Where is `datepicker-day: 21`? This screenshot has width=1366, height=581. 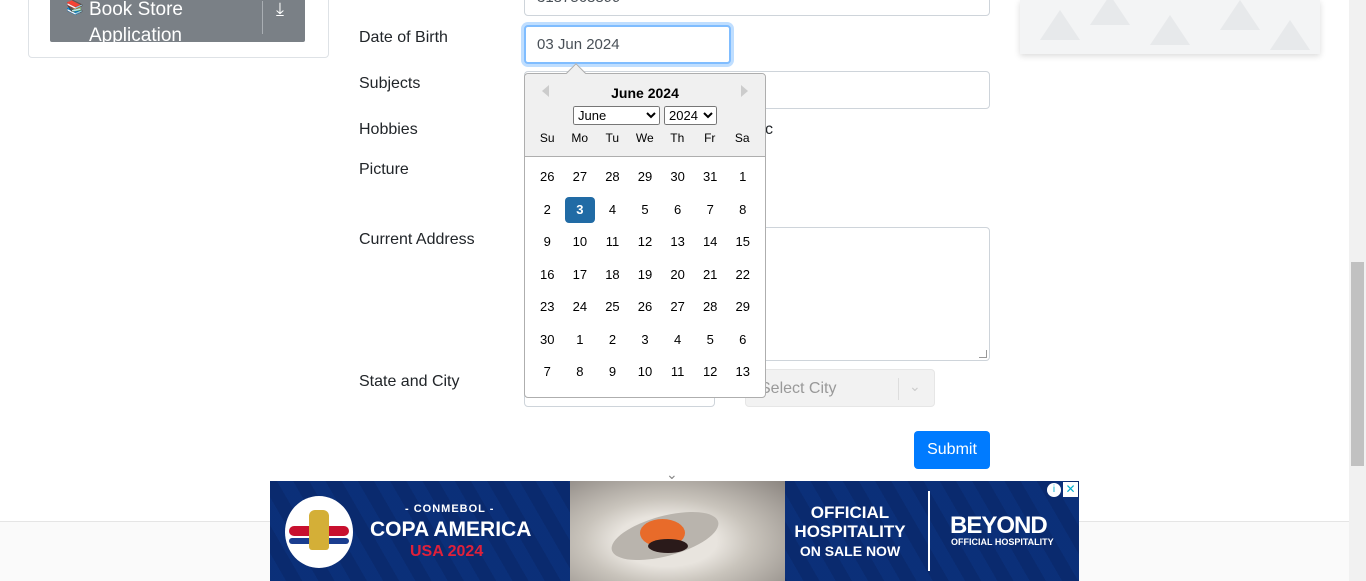 datepicker-day: 21 is located at coordinates (710, 275).